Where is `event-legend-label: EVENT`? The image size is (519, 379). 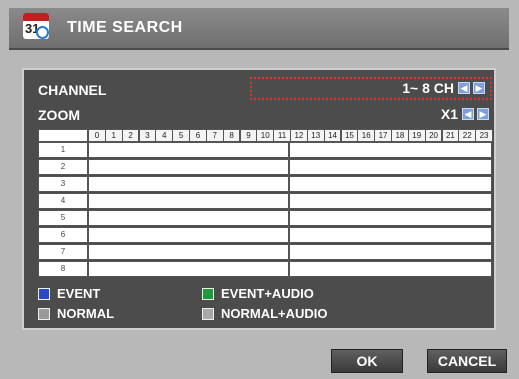
event-legend-label: EVENT is located at coordinates (79, 293).